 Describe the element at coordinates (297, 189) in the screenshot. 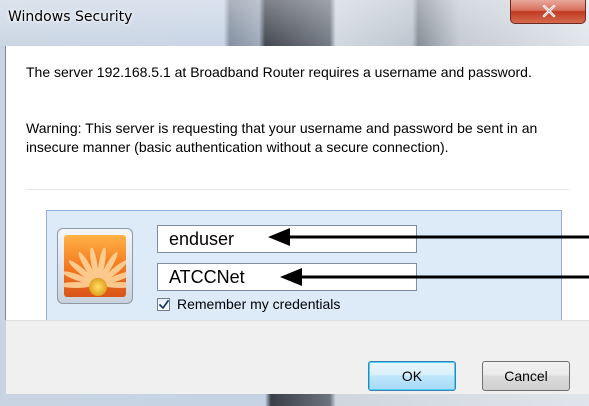

I see `separator` at that location.